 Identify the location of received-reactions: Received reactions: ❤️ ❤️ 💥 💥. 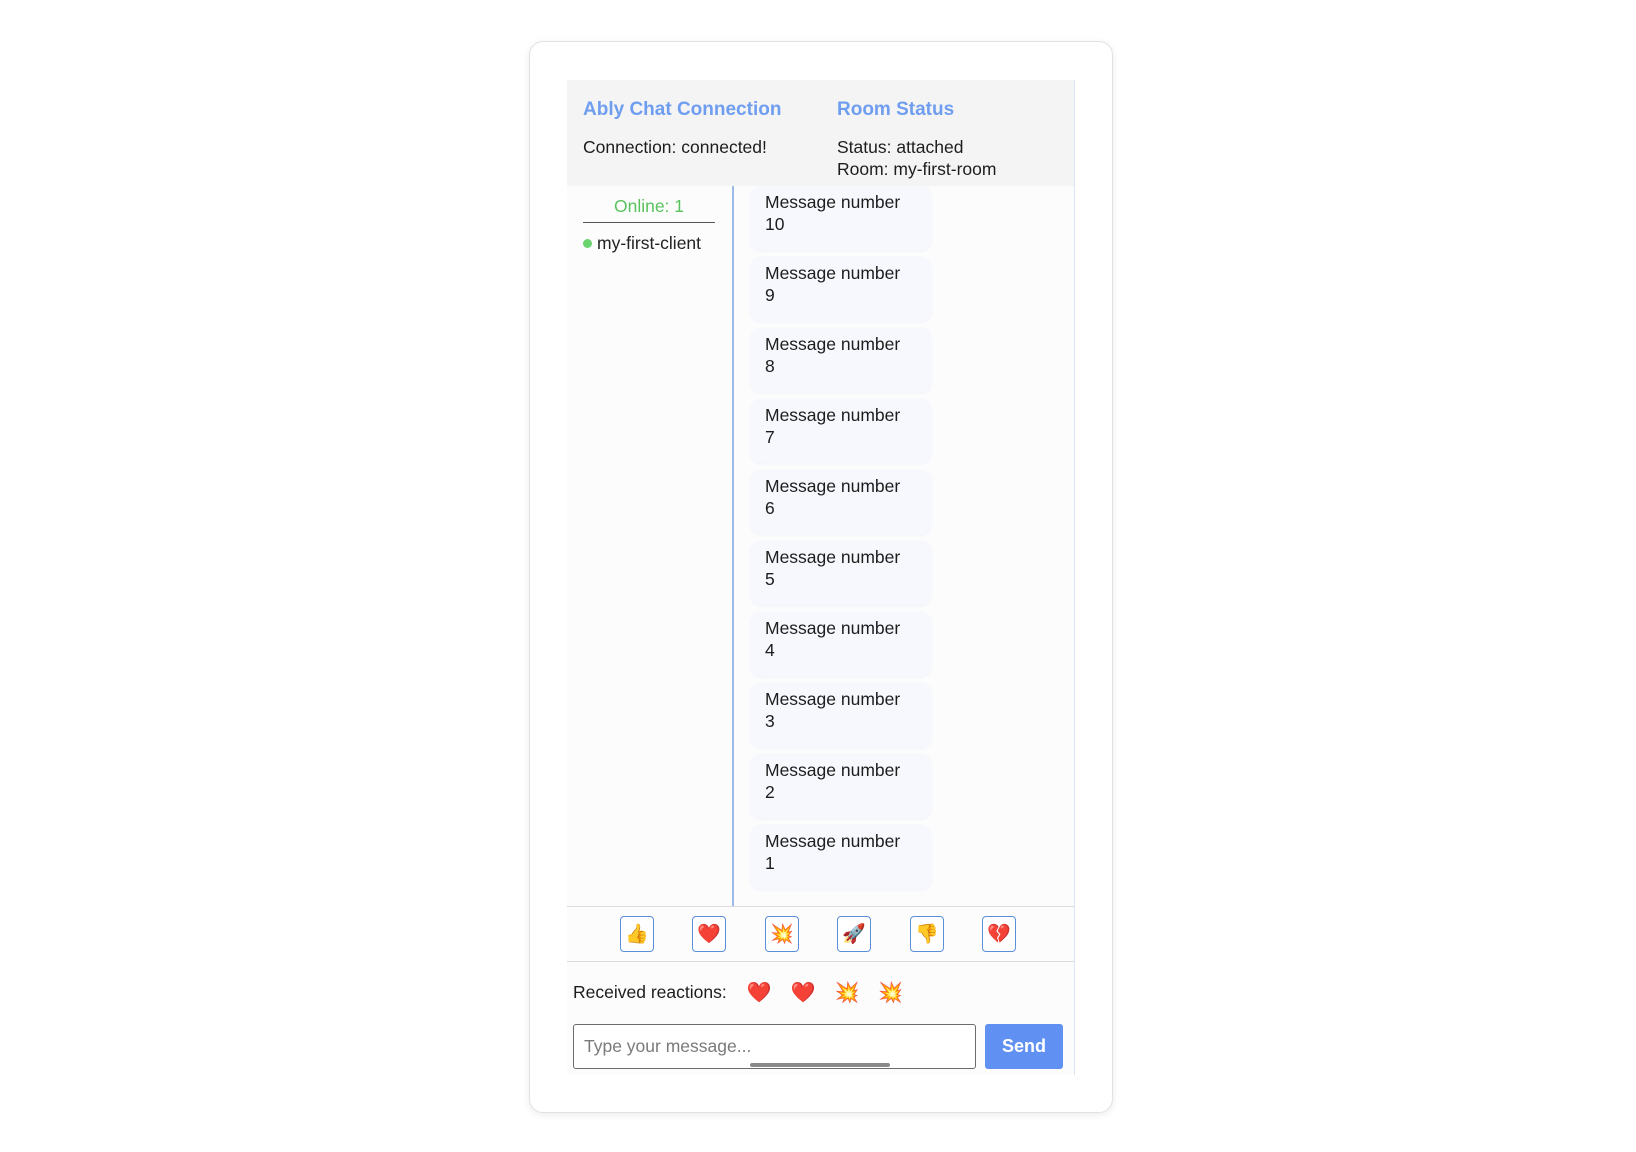
(738, 992).